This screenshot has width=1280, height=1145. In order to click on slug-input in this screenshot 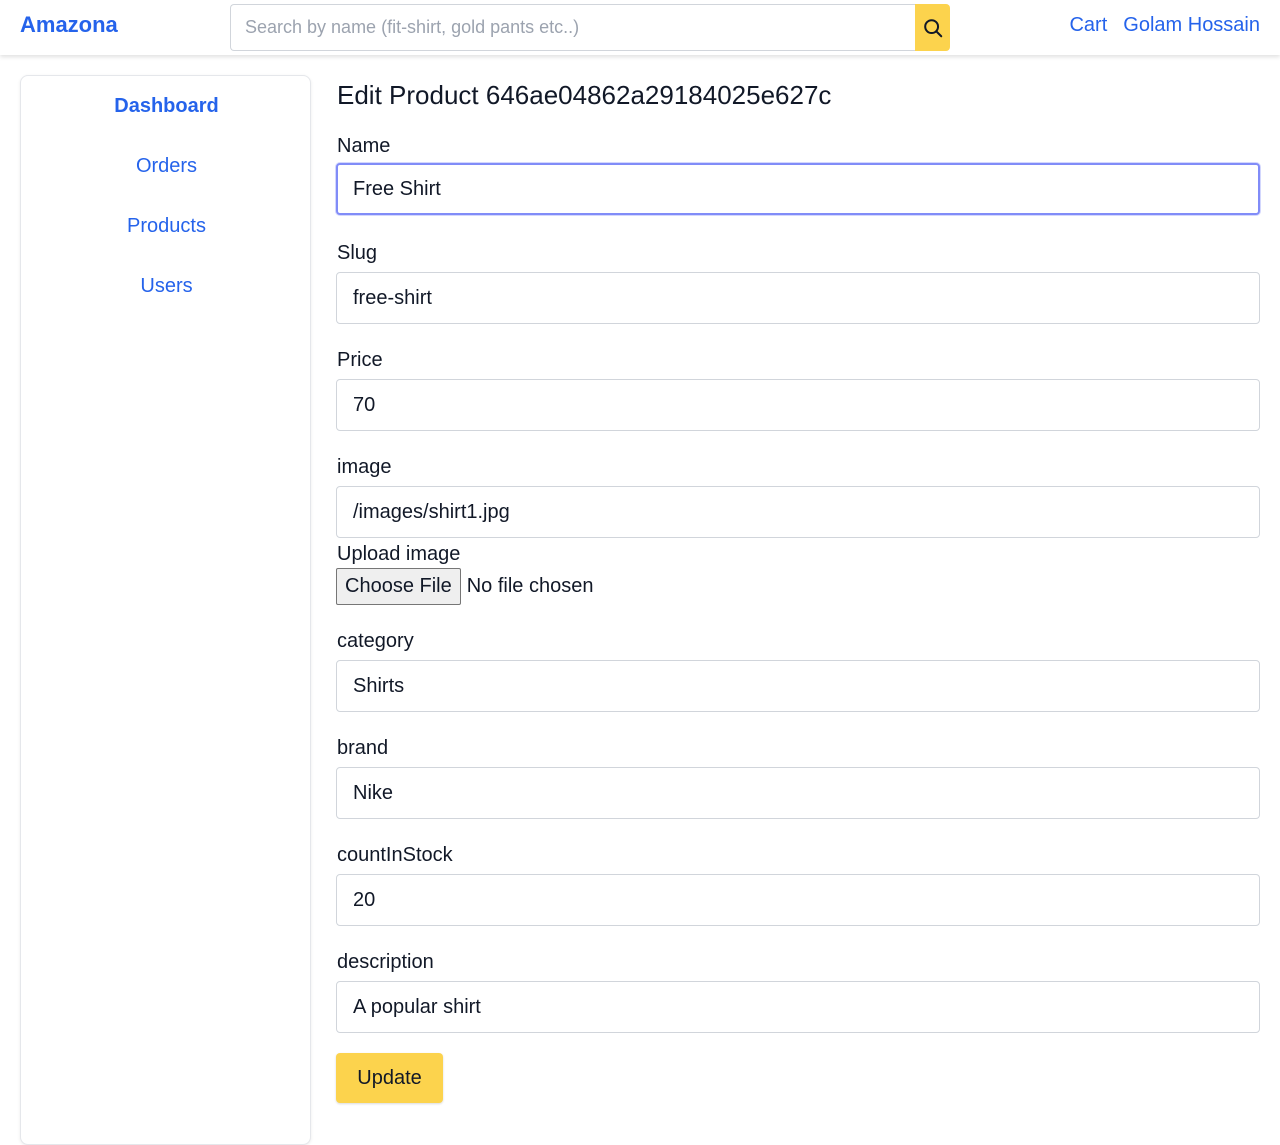, I will do `click(798, 298)`.